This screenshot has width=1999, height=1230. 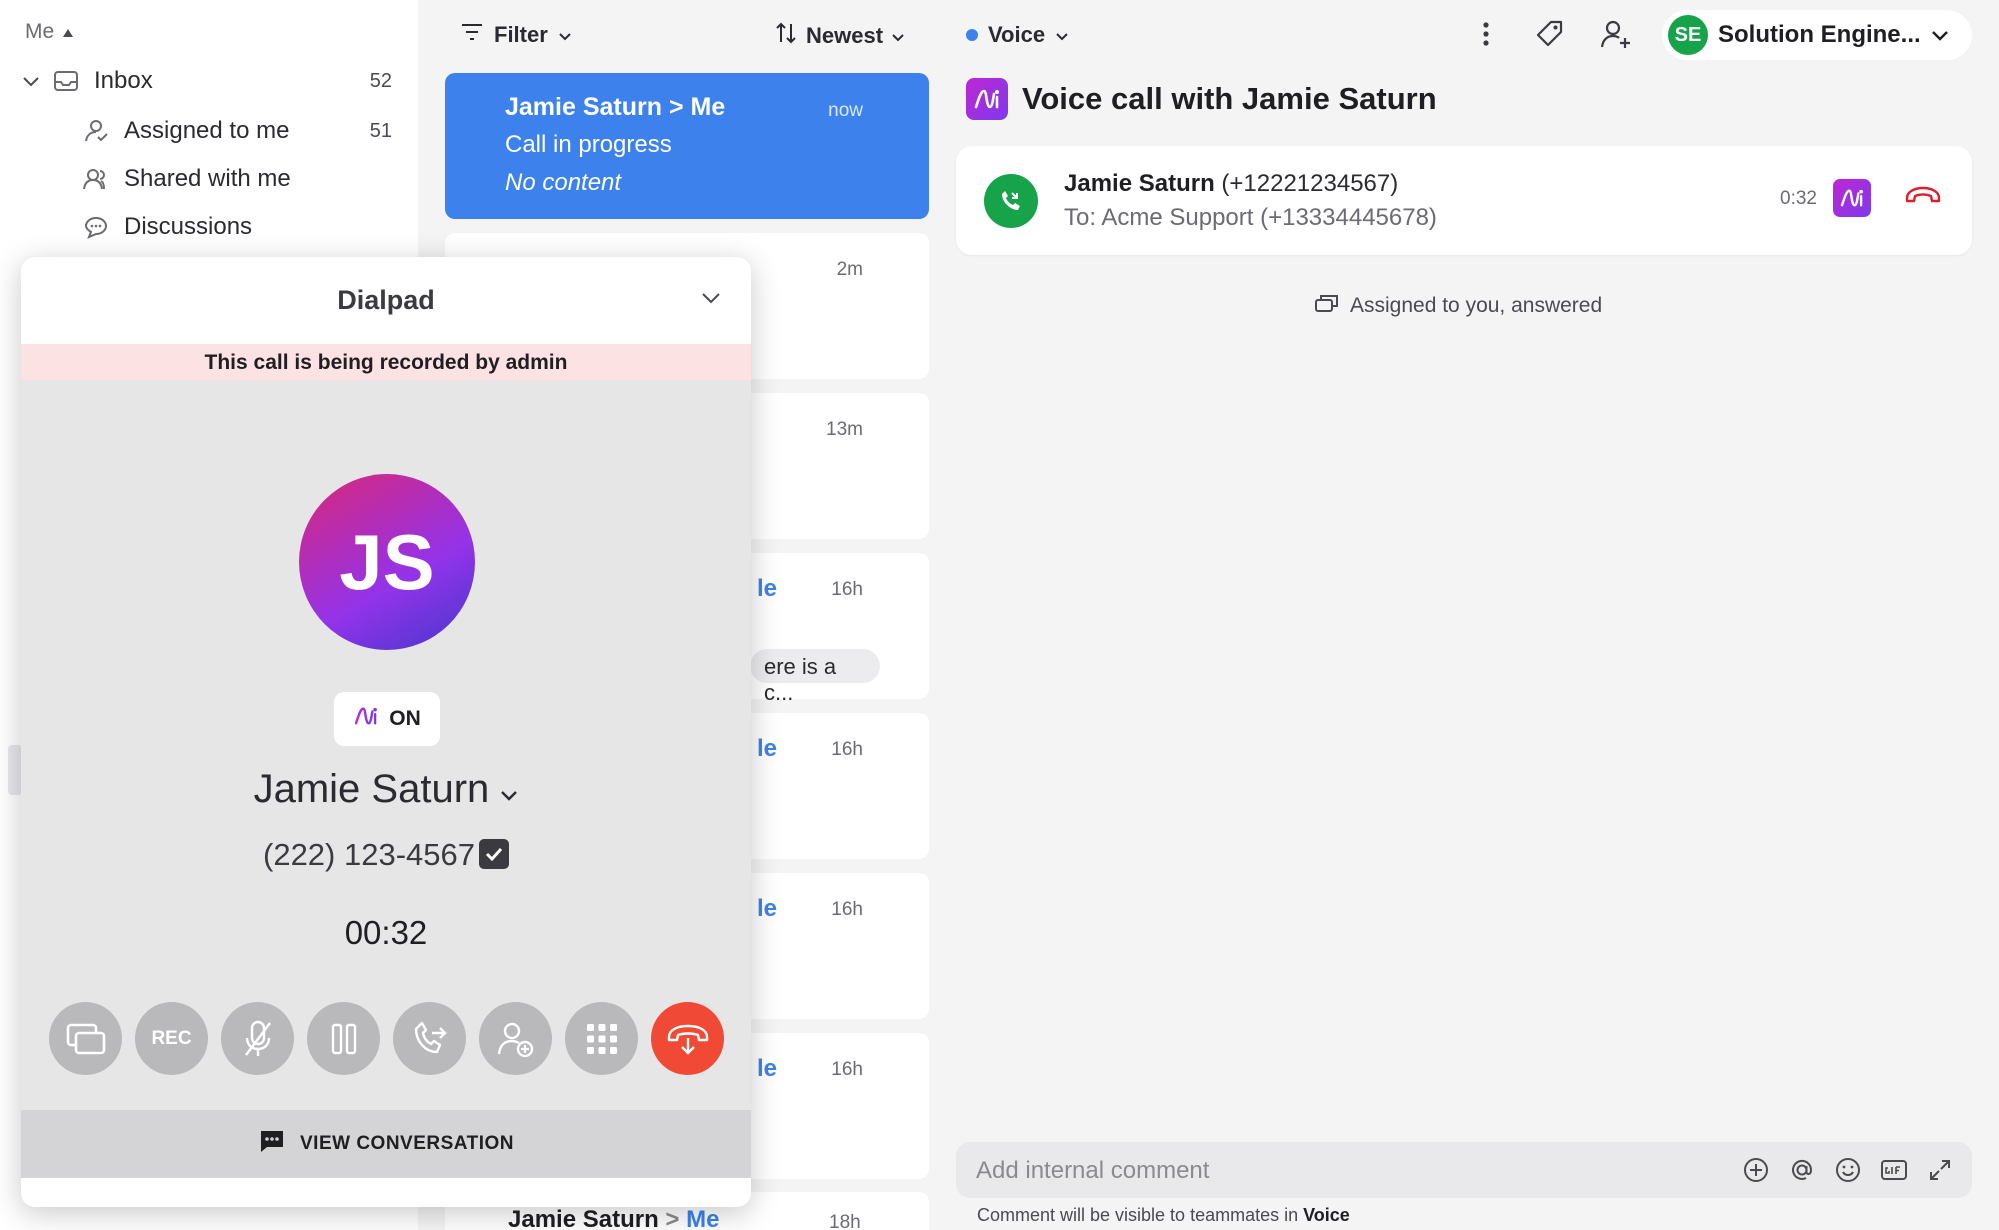 I want to click on assign-user-icon, so click(x=1616, y=34).